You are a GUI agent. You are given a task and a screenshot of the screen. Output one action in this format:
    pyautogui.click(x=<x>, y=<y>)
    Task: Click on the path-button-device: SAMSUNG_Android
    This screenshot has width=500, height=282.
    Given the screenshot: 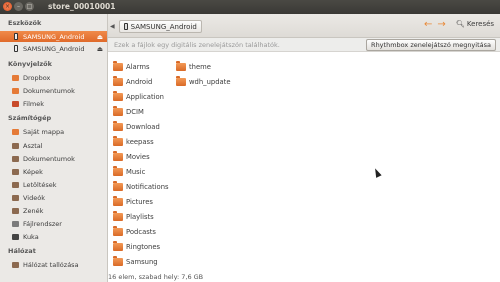 What is the action you would take?
    pyautogui.click(x=160, y=26)
    